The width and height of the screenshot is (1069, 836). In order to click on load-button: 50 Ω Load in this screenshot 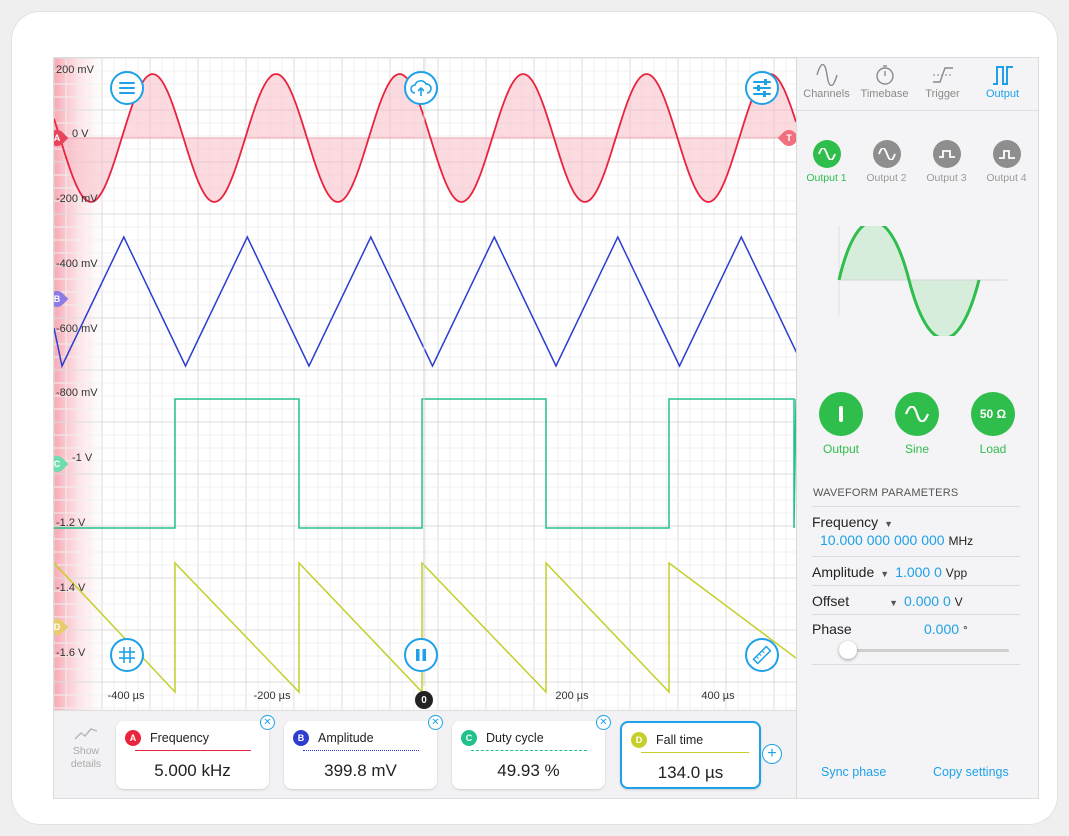, I will do `click(993, 424)`.